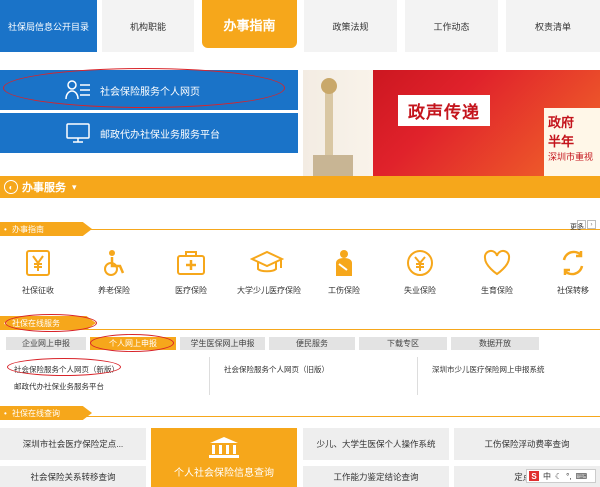 Image resolution: width=600 pixels, height=487 pixels. What do you see at coordinates (312, 343) in the screenshot?
I see `subtab-convenience: 便民服务` at bounding box center [312, 343].